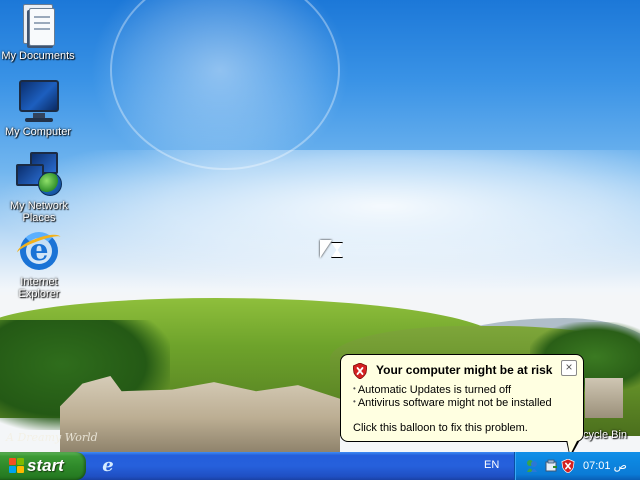 This screenshot has height=480, width=640. I want to click on security-alert-icon, so click(568, 466).